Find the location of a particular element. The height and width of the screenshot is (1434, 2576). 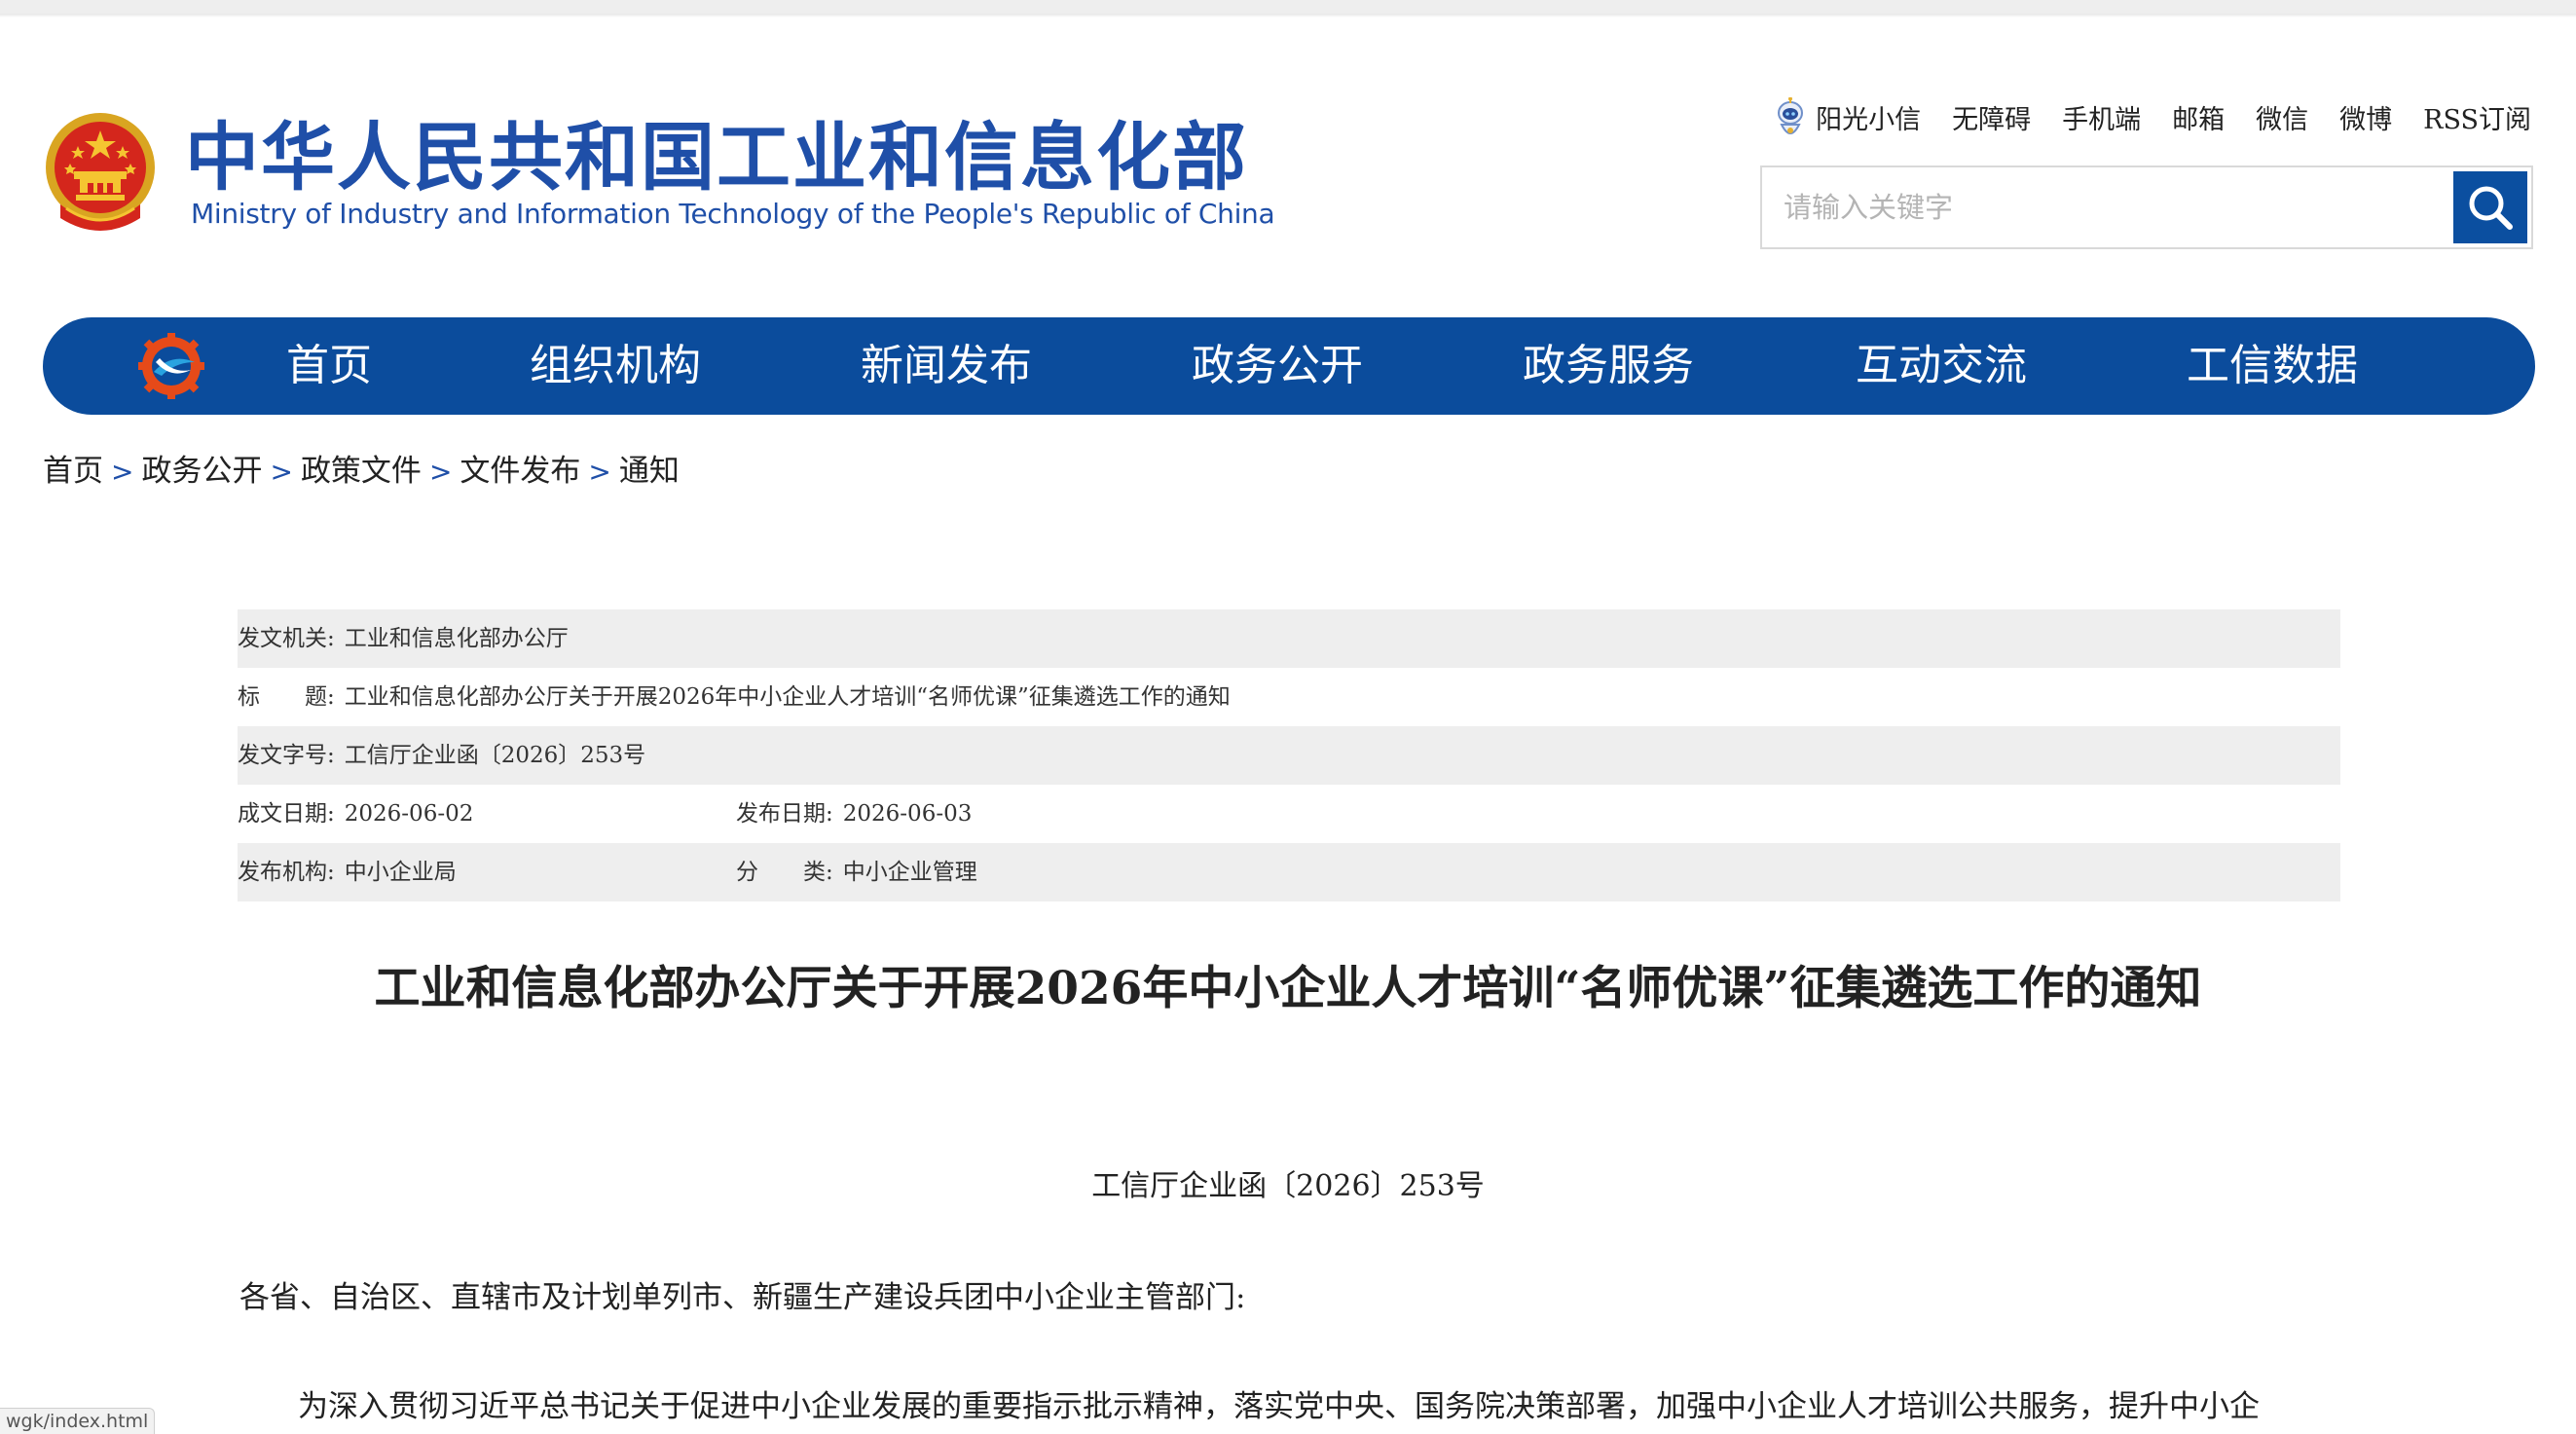

nav-item-interaction: 互动交流 is located at coordinates (1941, 366).